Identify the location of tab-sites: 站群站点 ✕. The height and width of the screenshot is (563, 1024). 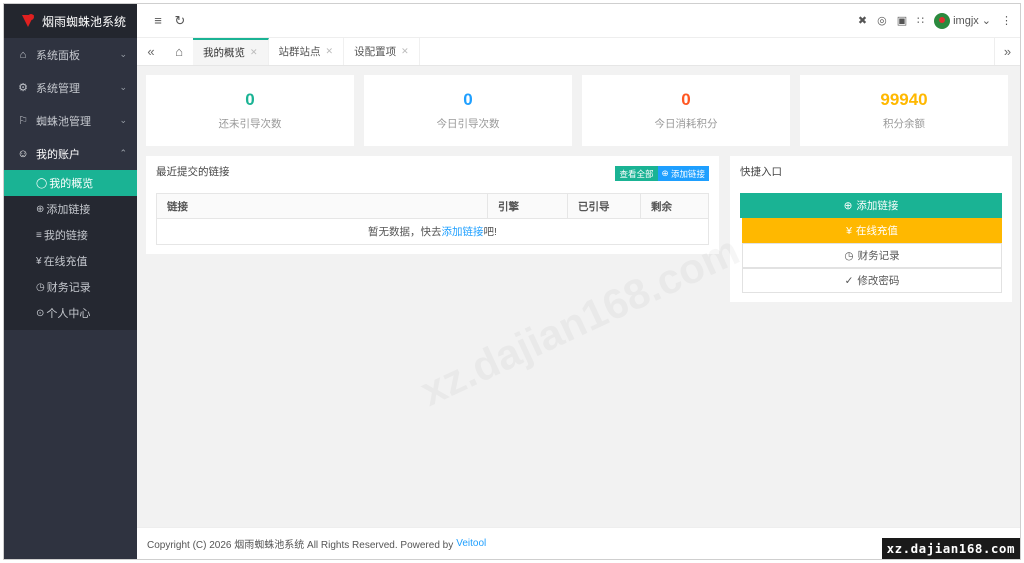
(307, 51).